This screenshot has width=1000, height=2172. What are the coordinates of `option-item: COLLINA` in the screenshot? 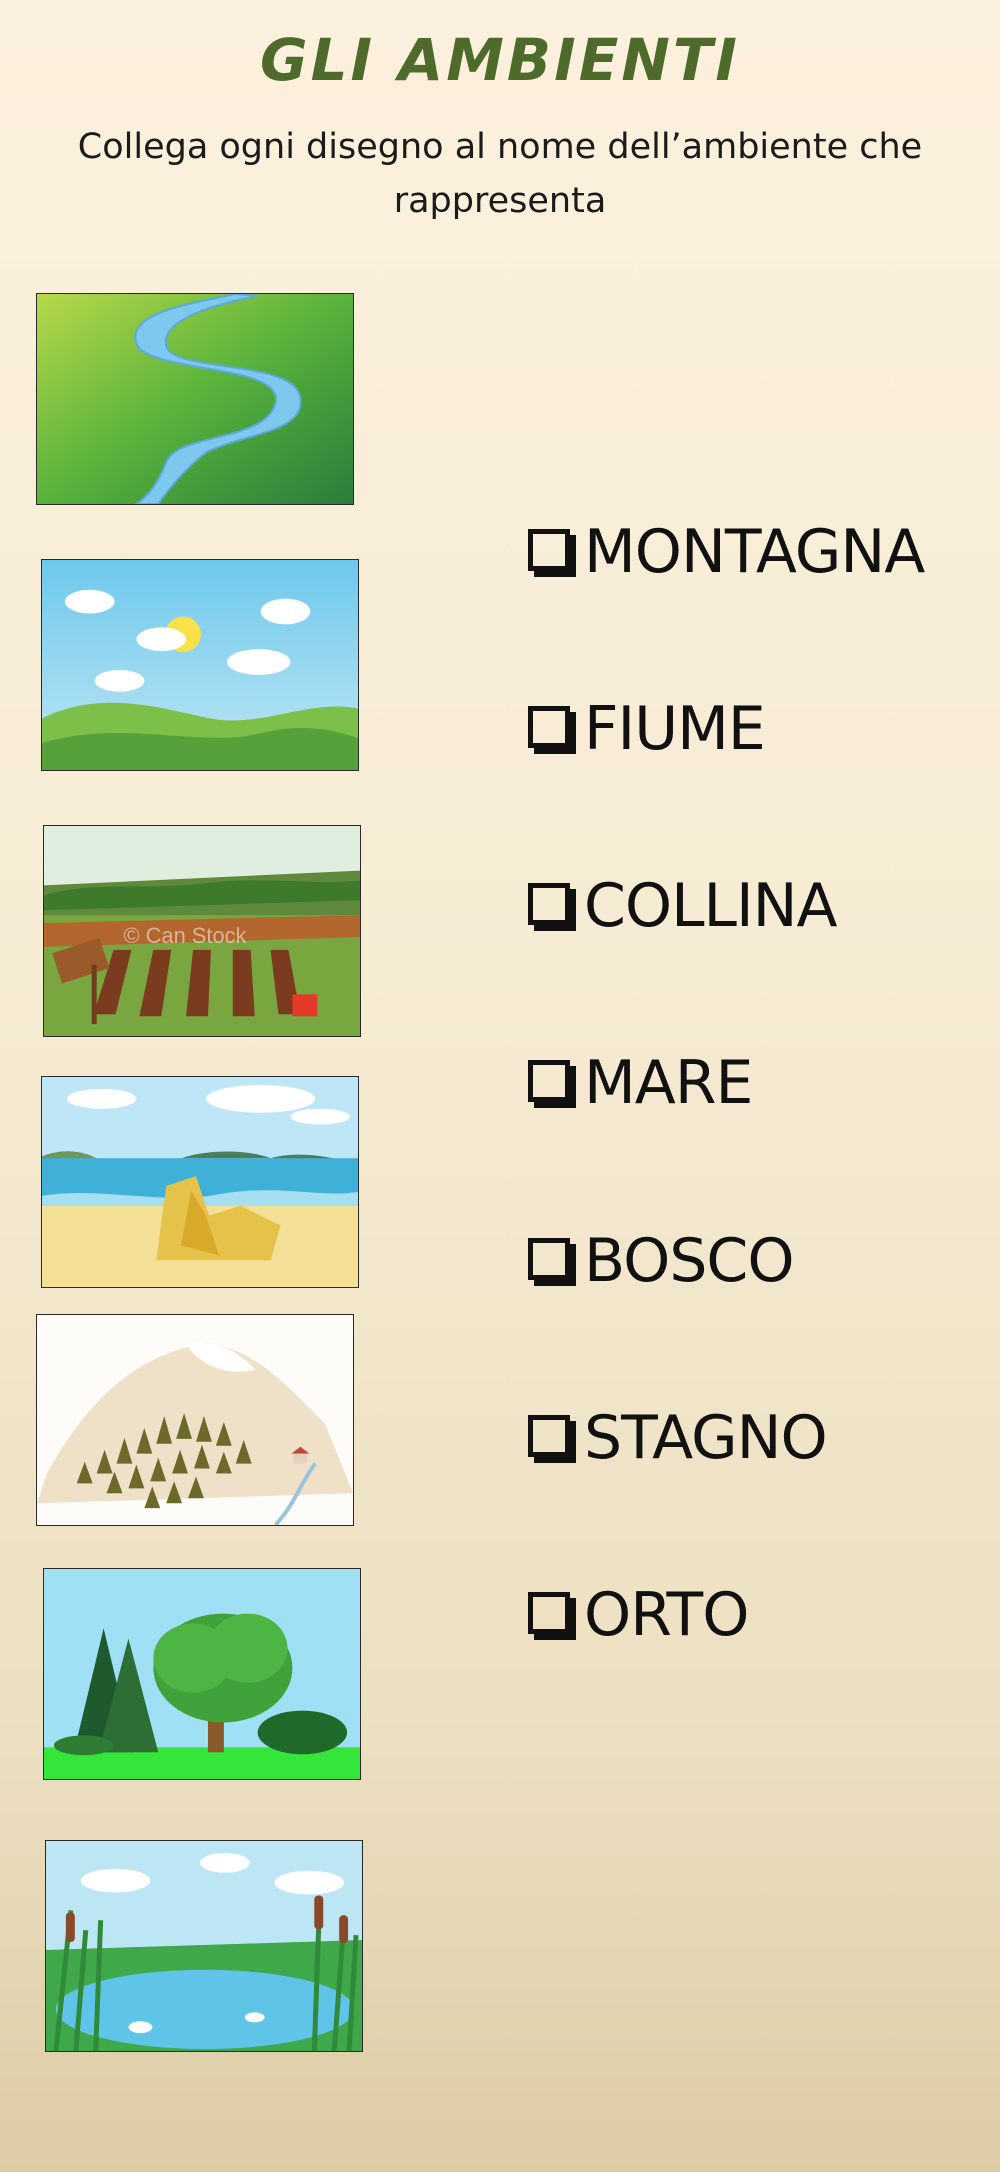 It's located at (683, 906).